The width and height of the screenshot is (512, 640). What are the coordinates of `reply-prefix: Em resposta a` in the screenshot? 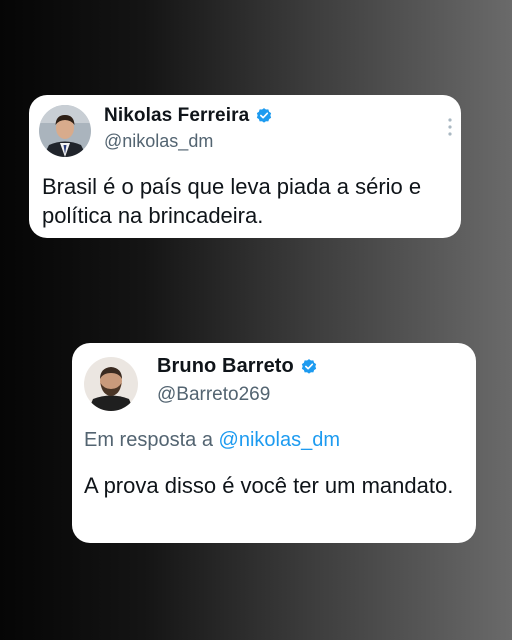 It's located at (148, 440).